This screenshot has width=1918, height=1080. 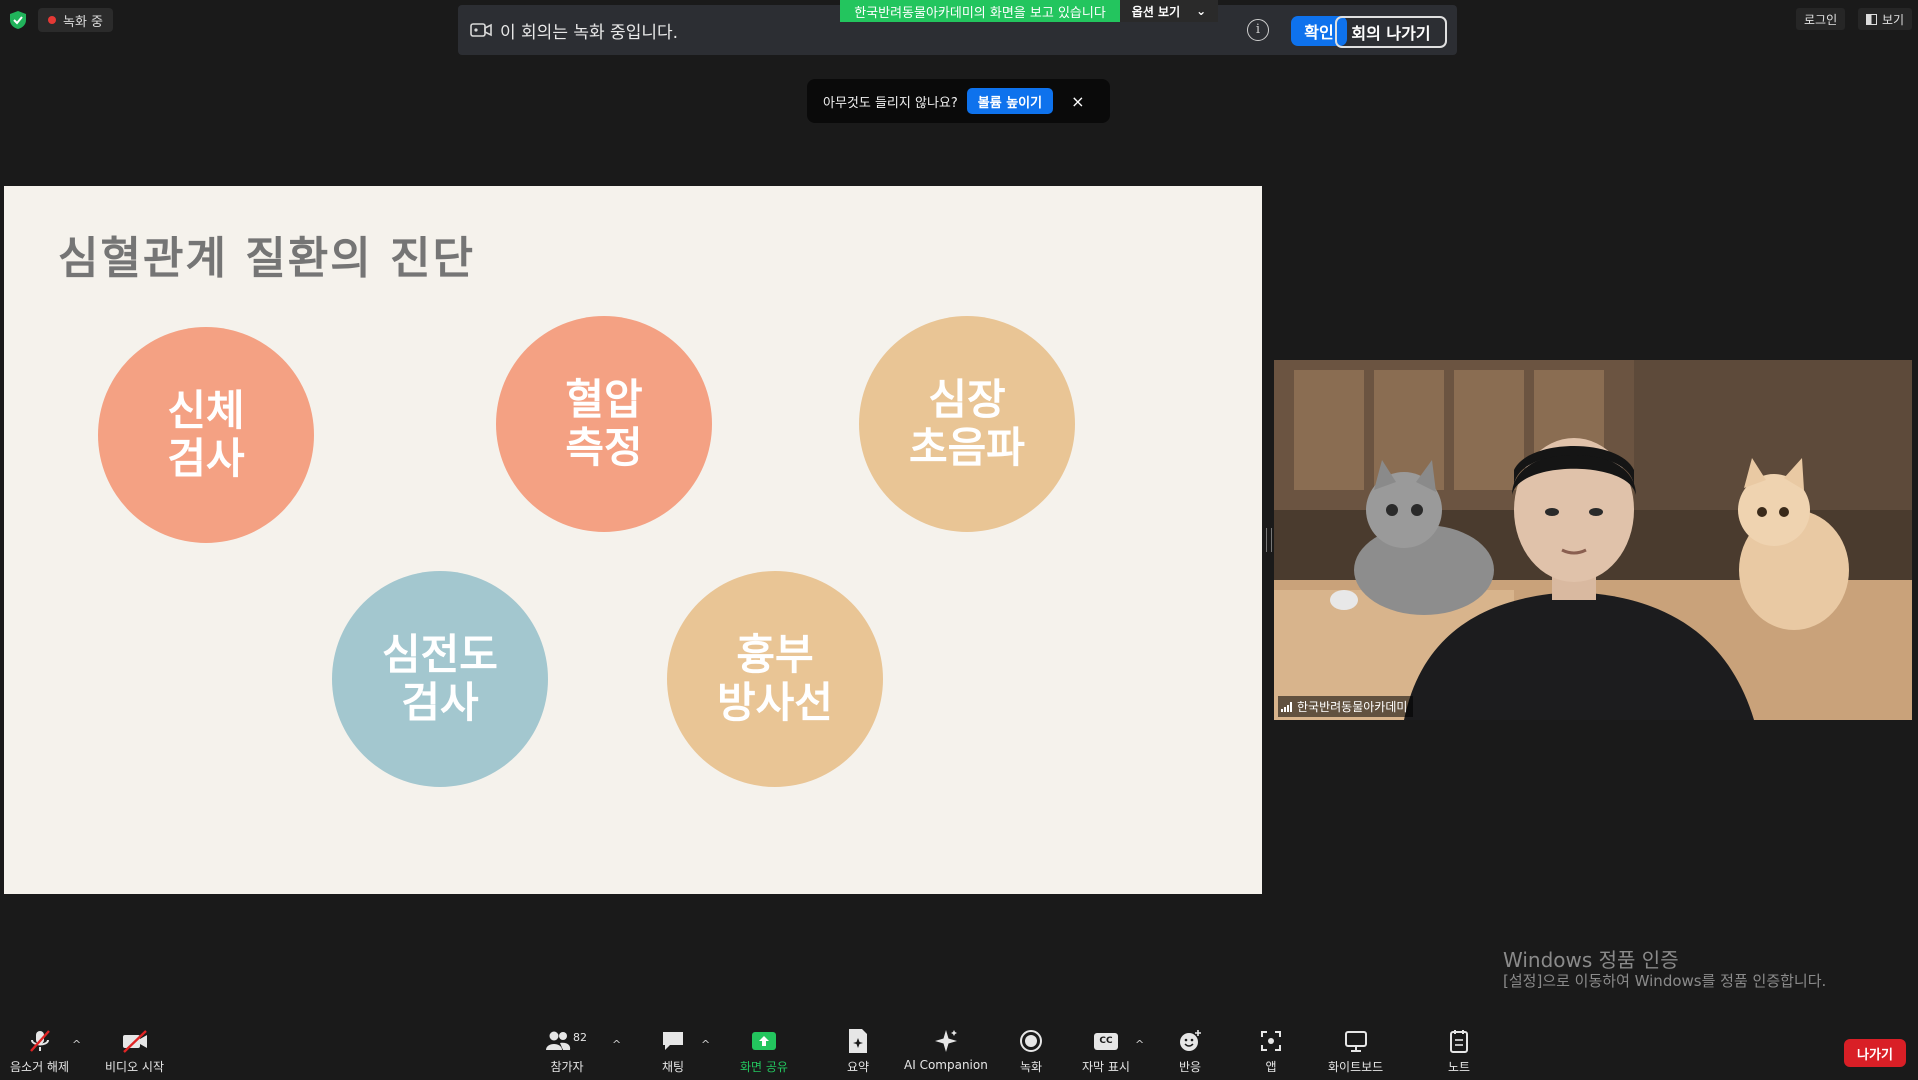 I want to click on start-video-button: 비디오 시작, so click(x=134, y=1051).